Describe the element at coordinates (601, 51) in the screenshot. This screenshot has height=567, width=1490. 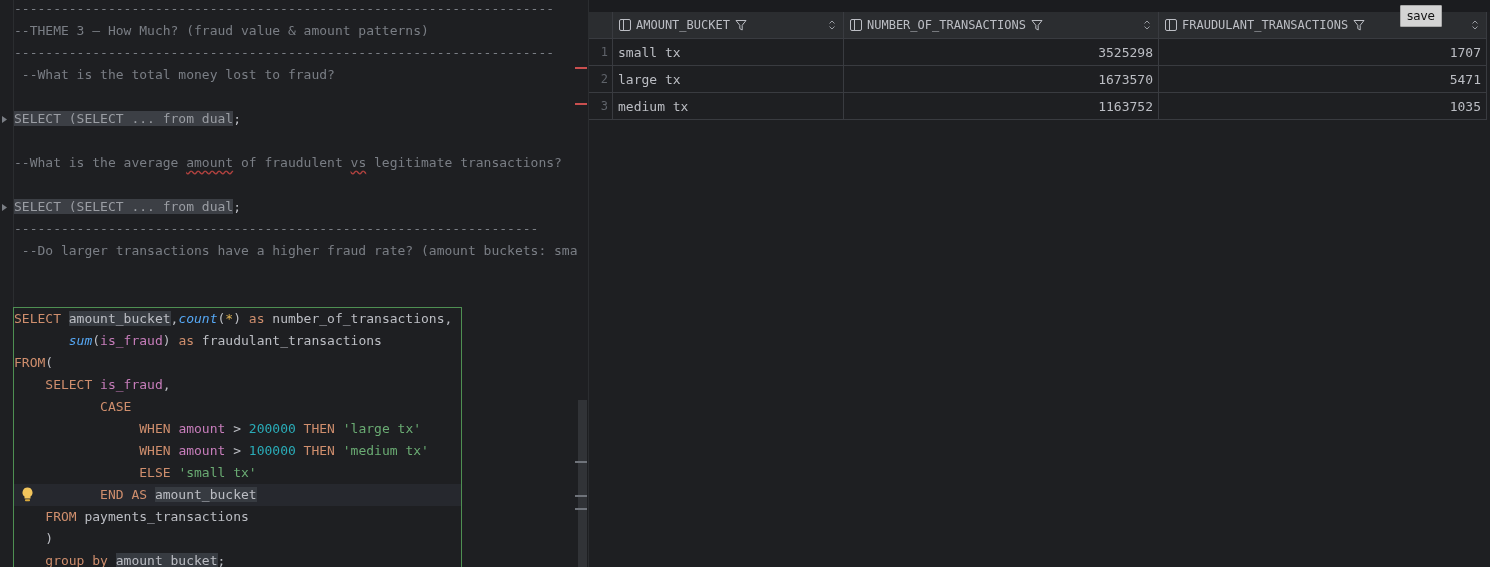
I see `row-number: 1` at that location.